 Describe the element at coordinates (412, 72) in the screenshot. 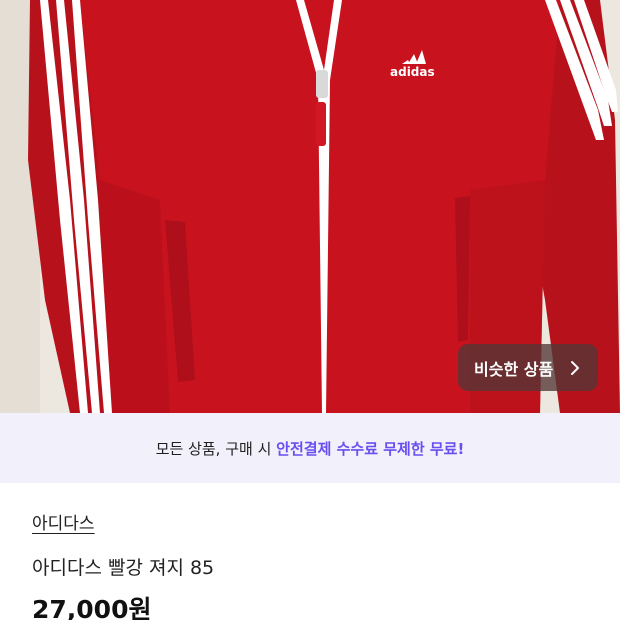

I see `logo-text: adidas` at that location.